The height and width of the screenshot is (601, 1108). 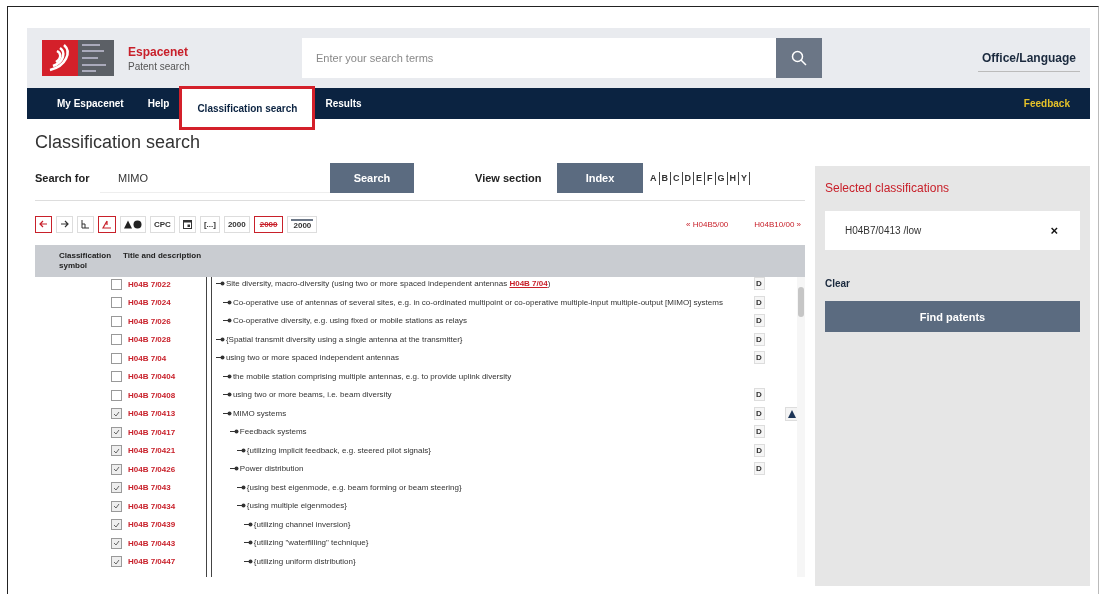 What do you see at coordinates (654, 178) in the screenshot?
I see `section-letter-link: A` at bounding box center [654, 178].